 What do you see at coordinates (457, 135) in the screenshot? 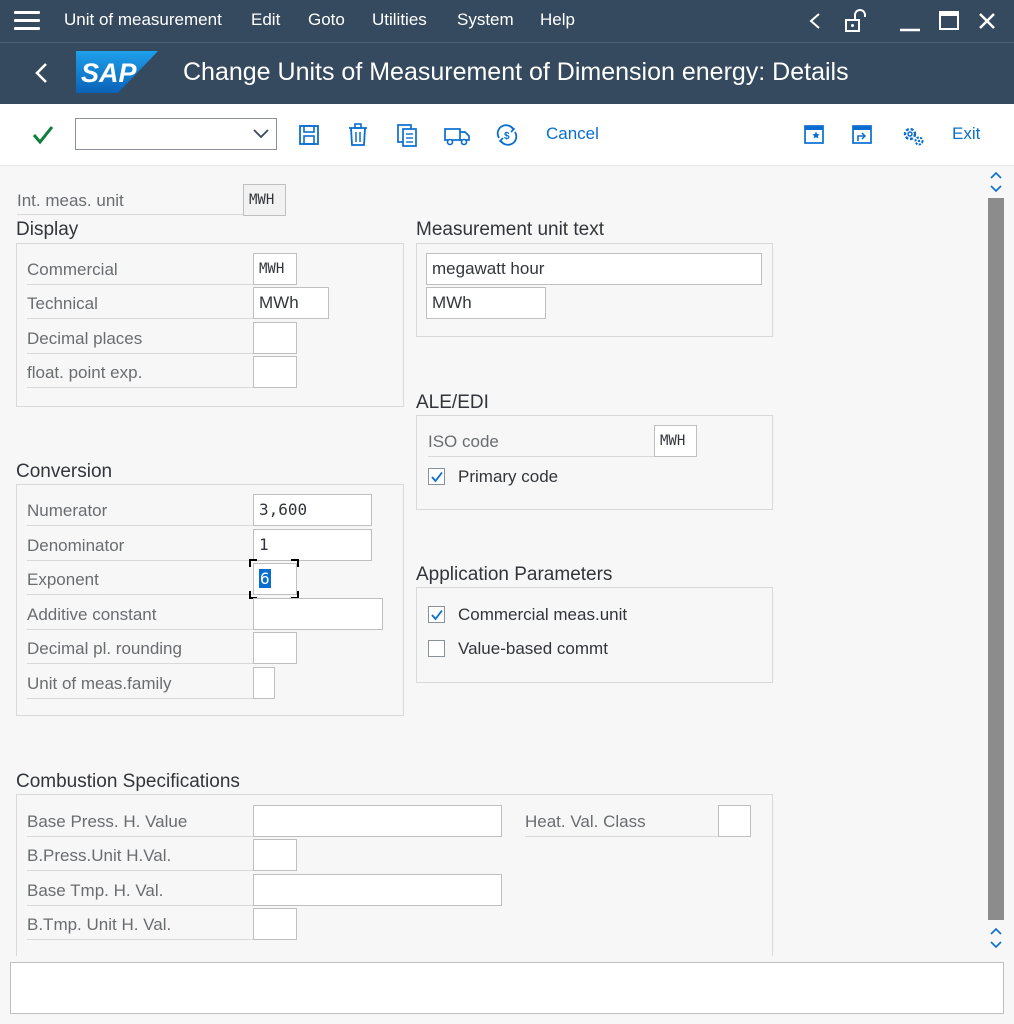
I see `transport-truck-icon` at bounding box center [457, 135].